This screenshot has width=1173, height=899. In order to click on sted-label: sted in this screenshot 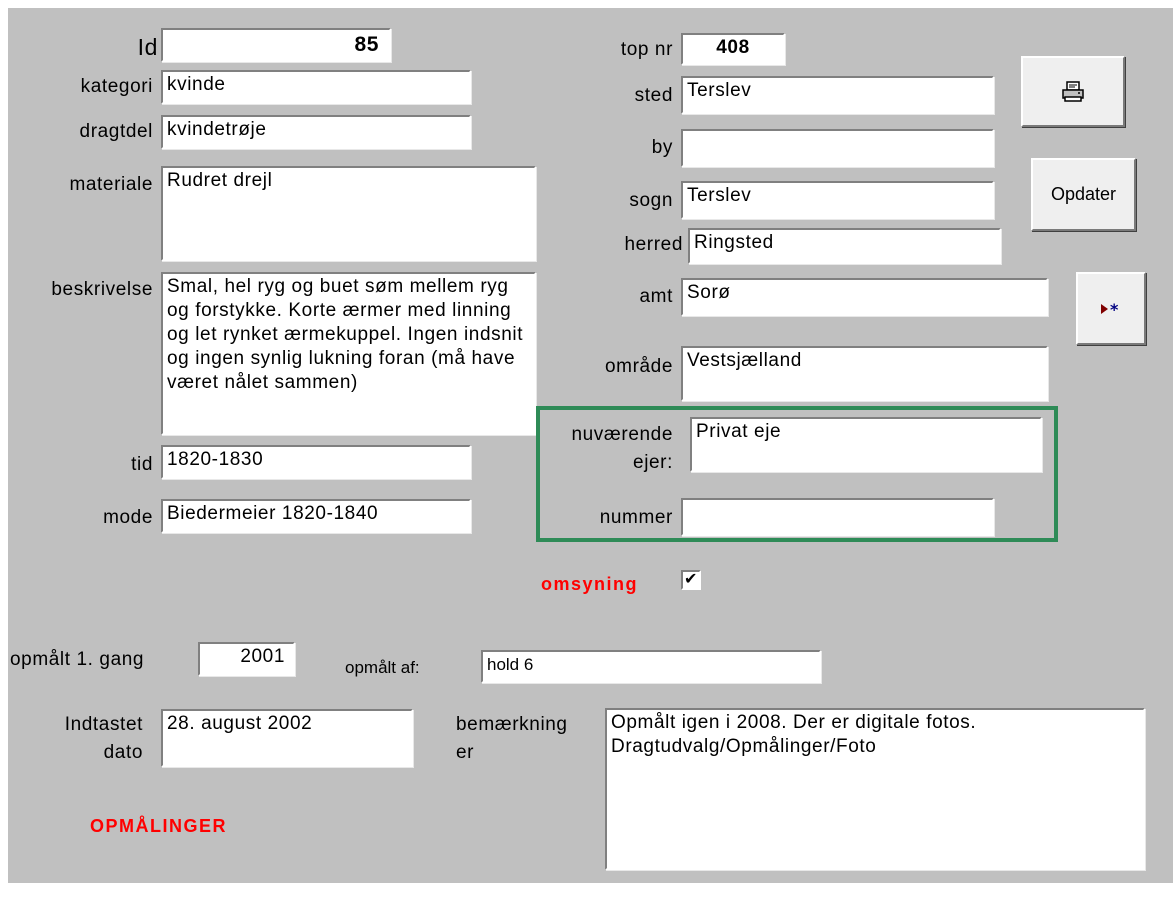, I will do `click(653, 95)`.